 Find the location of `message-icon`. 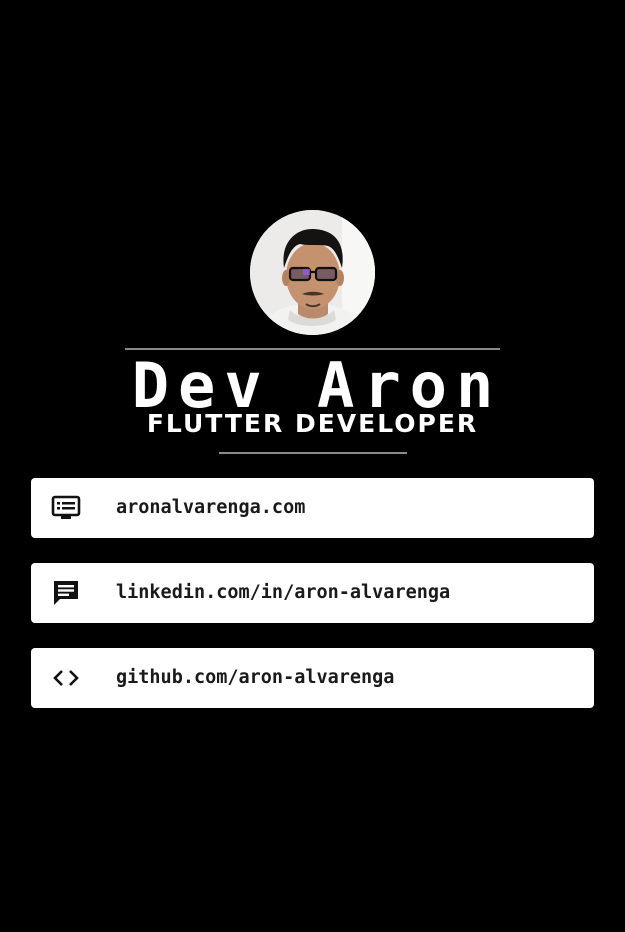

message-icon is located at coordinates (66, 593).